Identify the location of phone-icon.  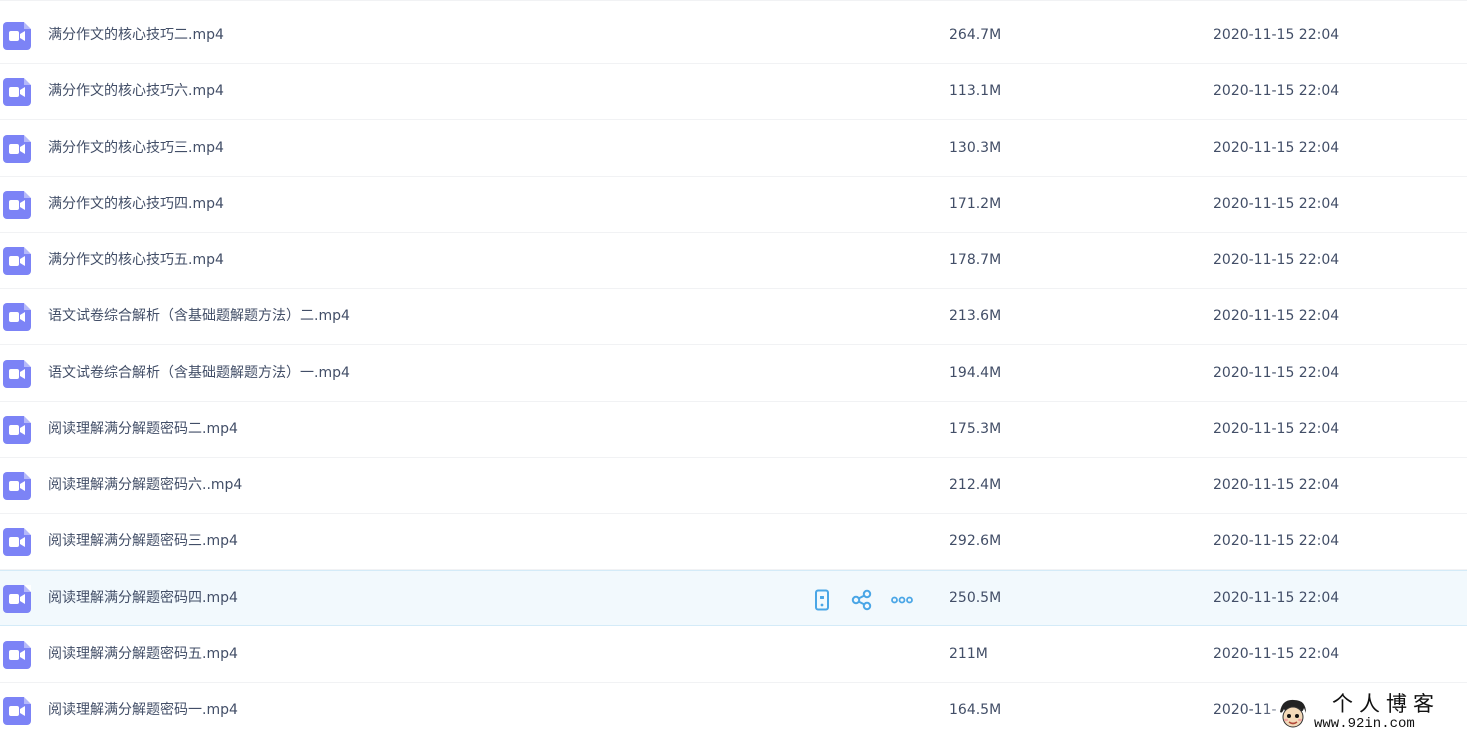
(822, 600).